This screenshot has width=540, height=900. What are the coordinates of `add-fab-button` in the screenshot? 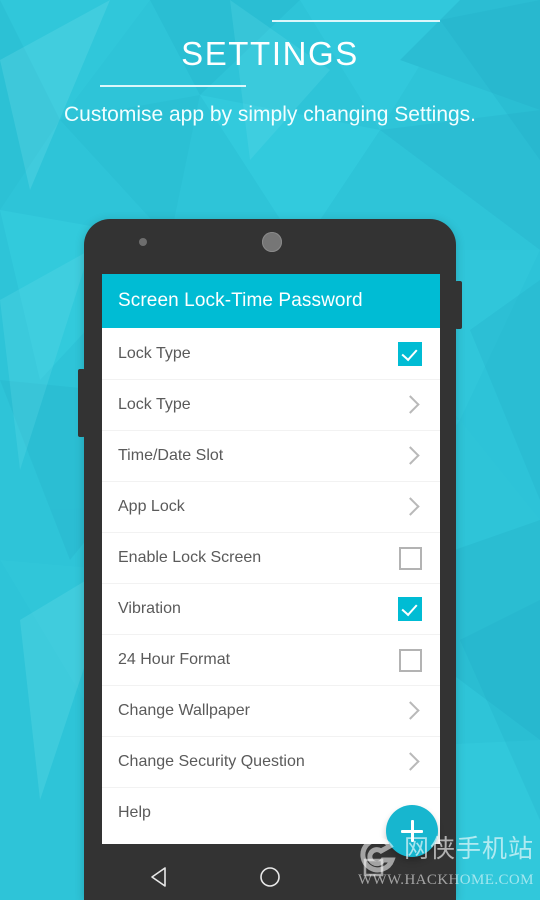 It's located at (412, 831).